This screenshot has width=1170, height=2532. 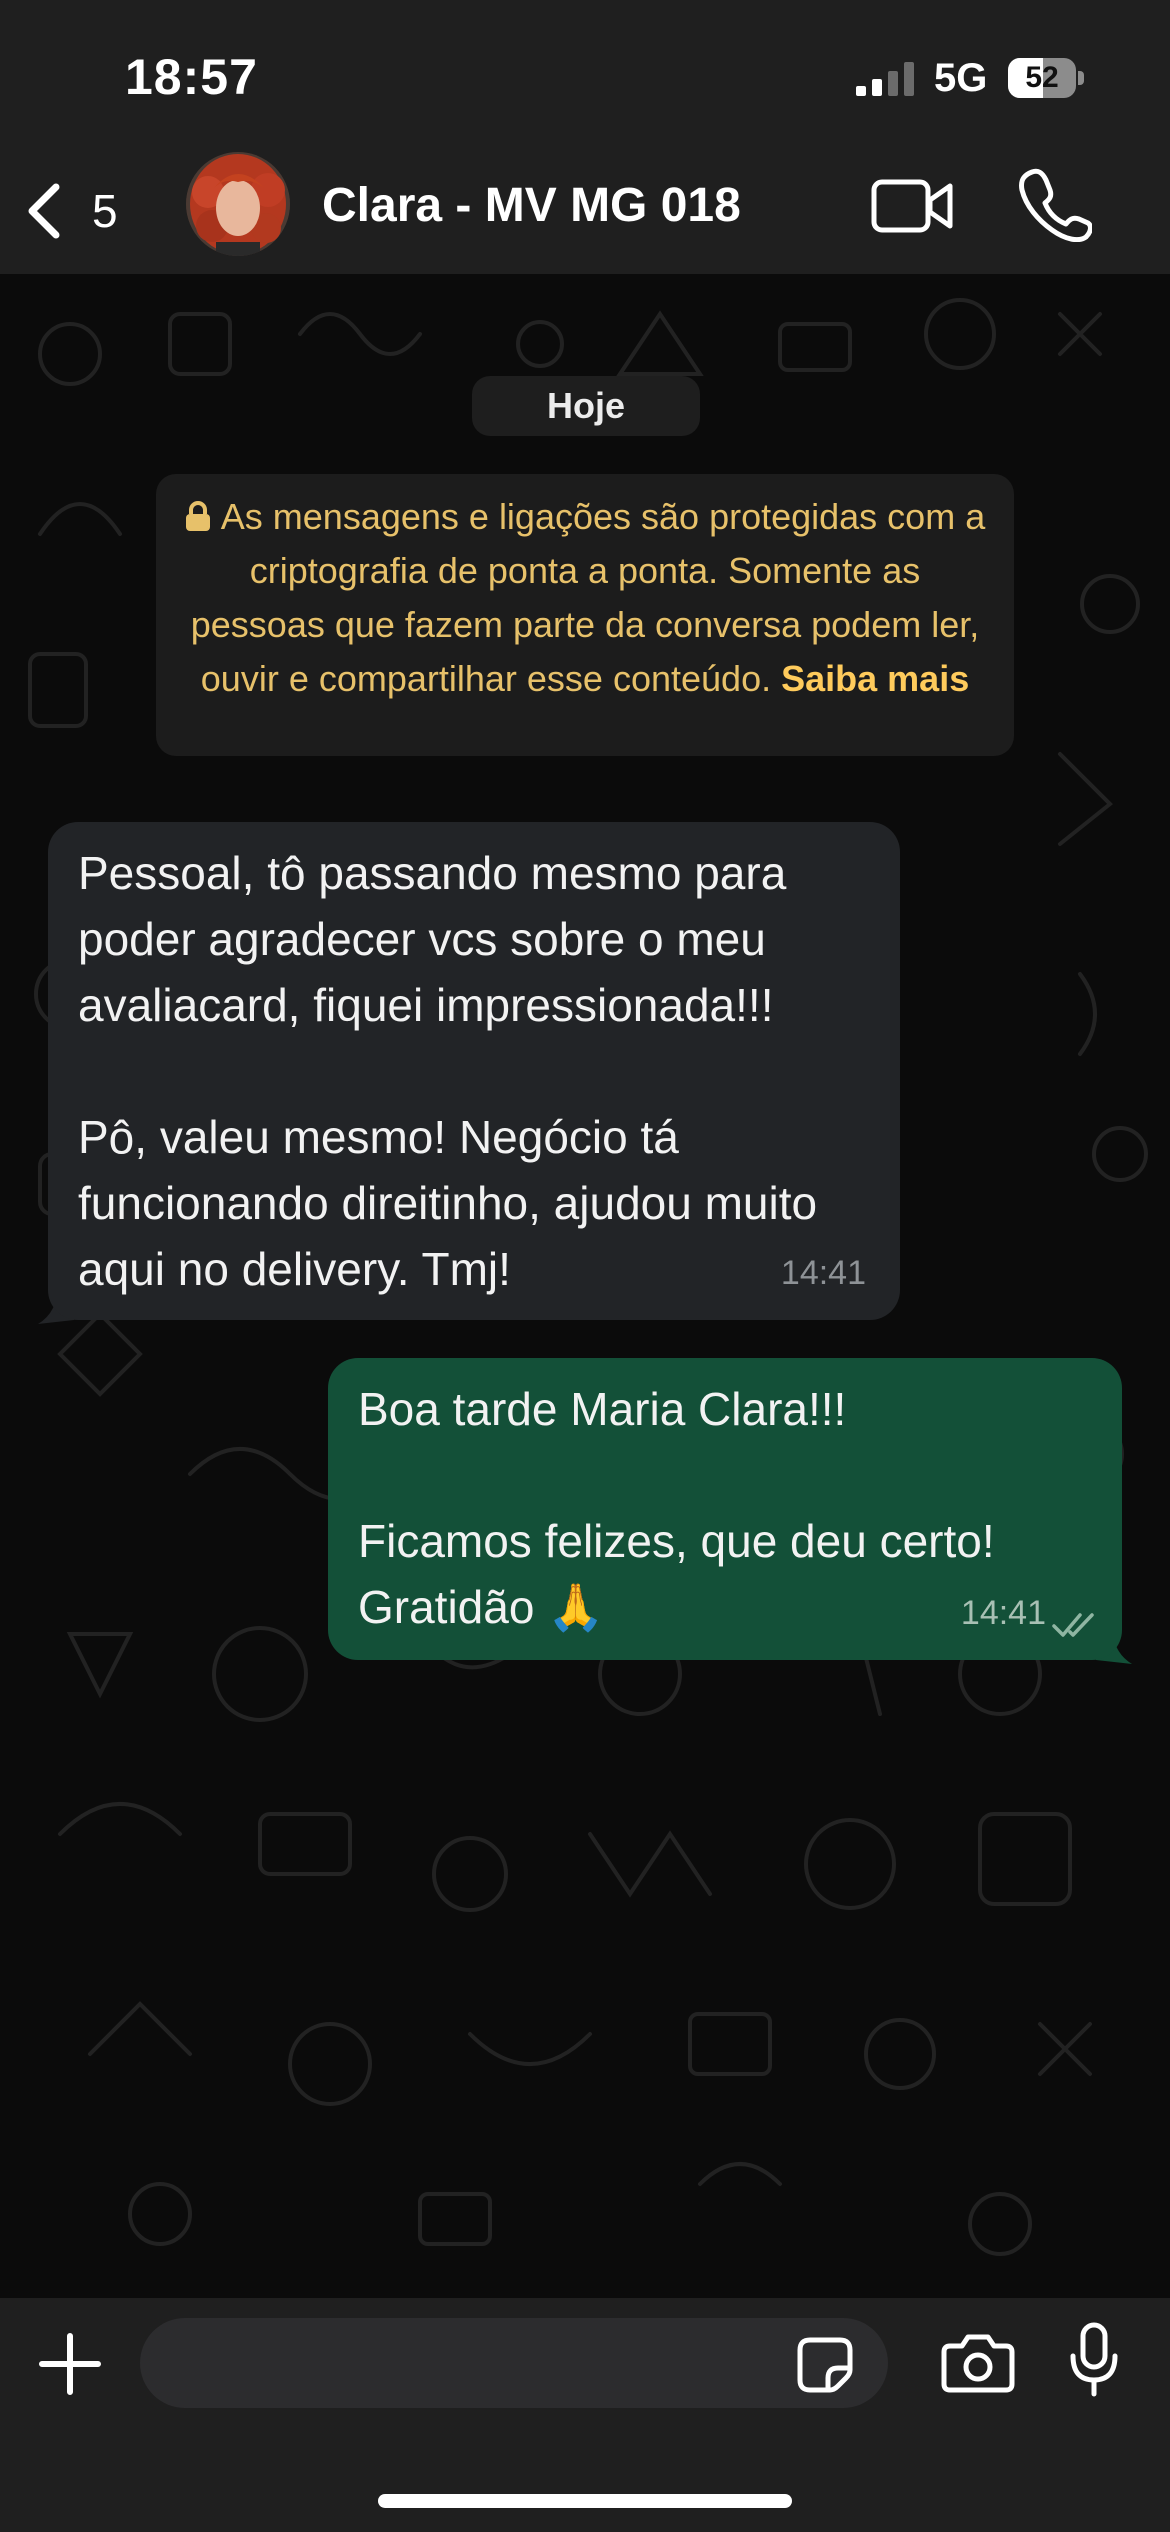 What do you see at coordinates (585, 2501) in the screenshot?
I see `home-indicator` at bounding box center [585, 2501].